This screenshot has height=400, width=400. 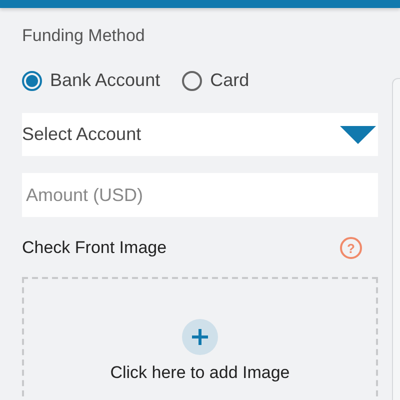 I want to click on plus-icon, so click(x=200, y=337).